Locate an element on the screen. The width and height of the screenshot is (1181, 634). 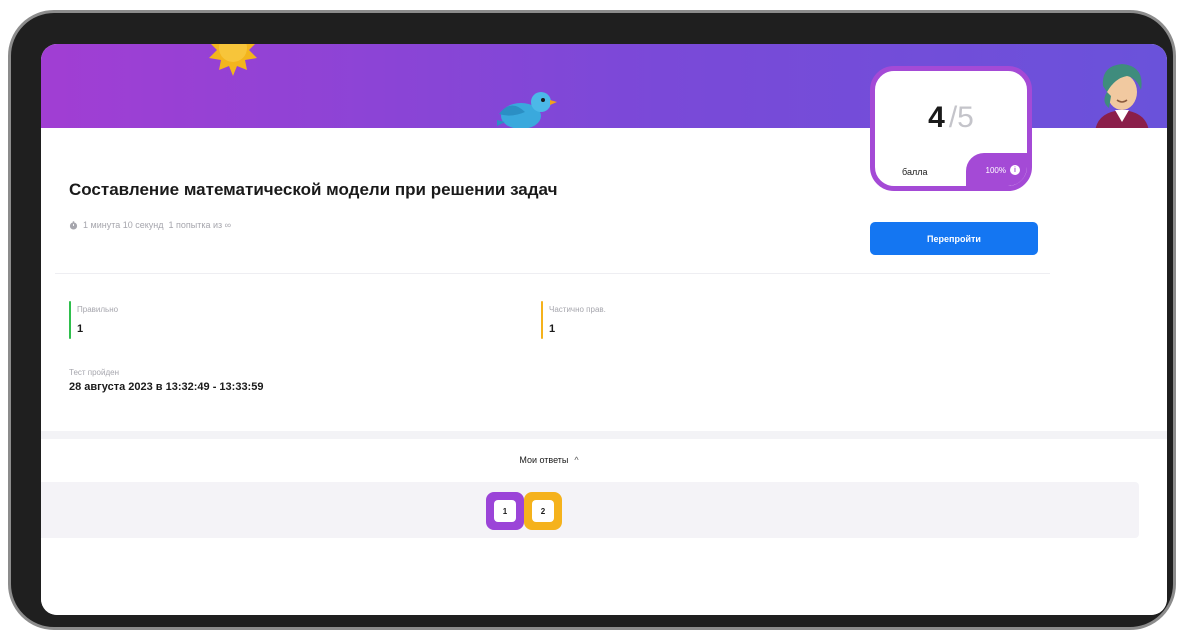
stopwatch-icon is located at coordinates (73, 225).